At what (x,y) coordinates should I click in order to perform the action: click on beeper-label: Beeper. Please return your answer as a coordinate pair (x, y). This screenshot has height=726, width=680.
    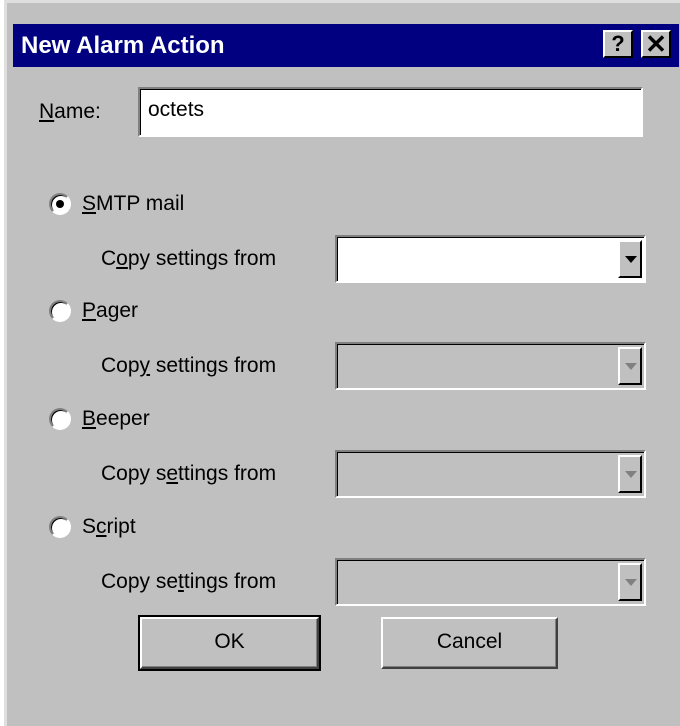
    Looking at the image, I should click on (116, 419).